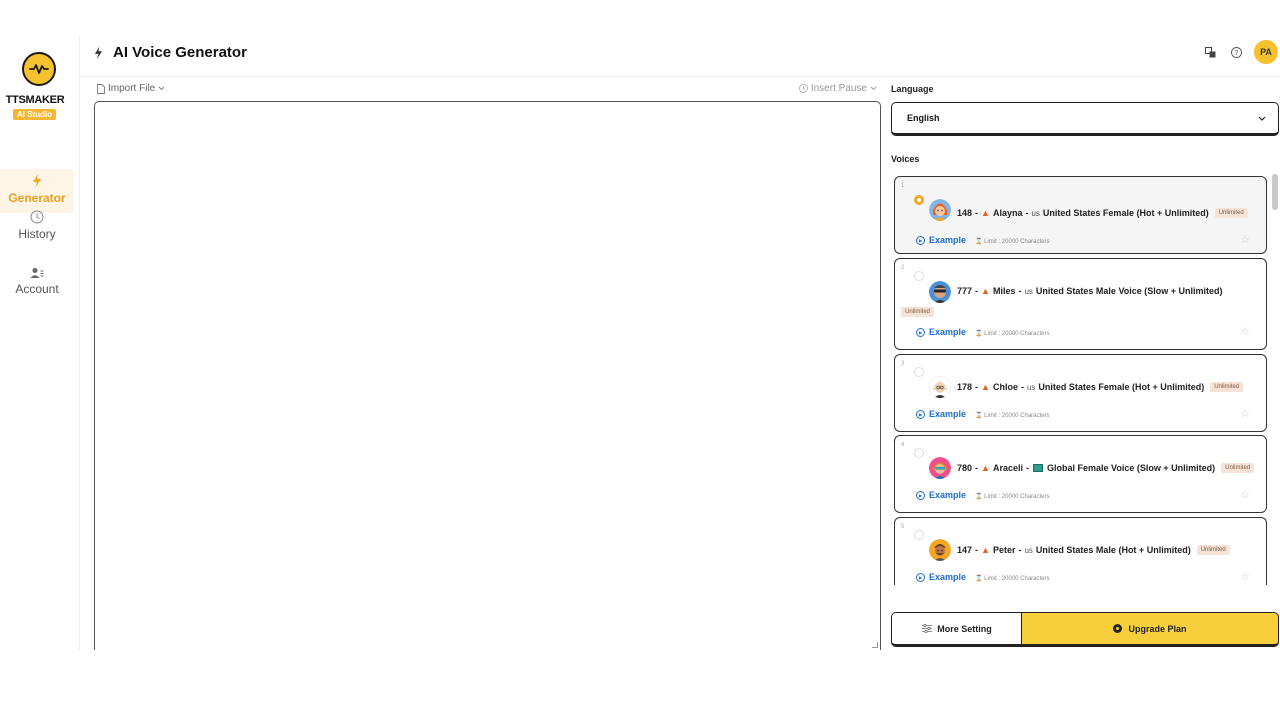  Describe the element at coordinates (37, 198) in the screenshot. I see `sidebar-item-label: Generator` at that location.